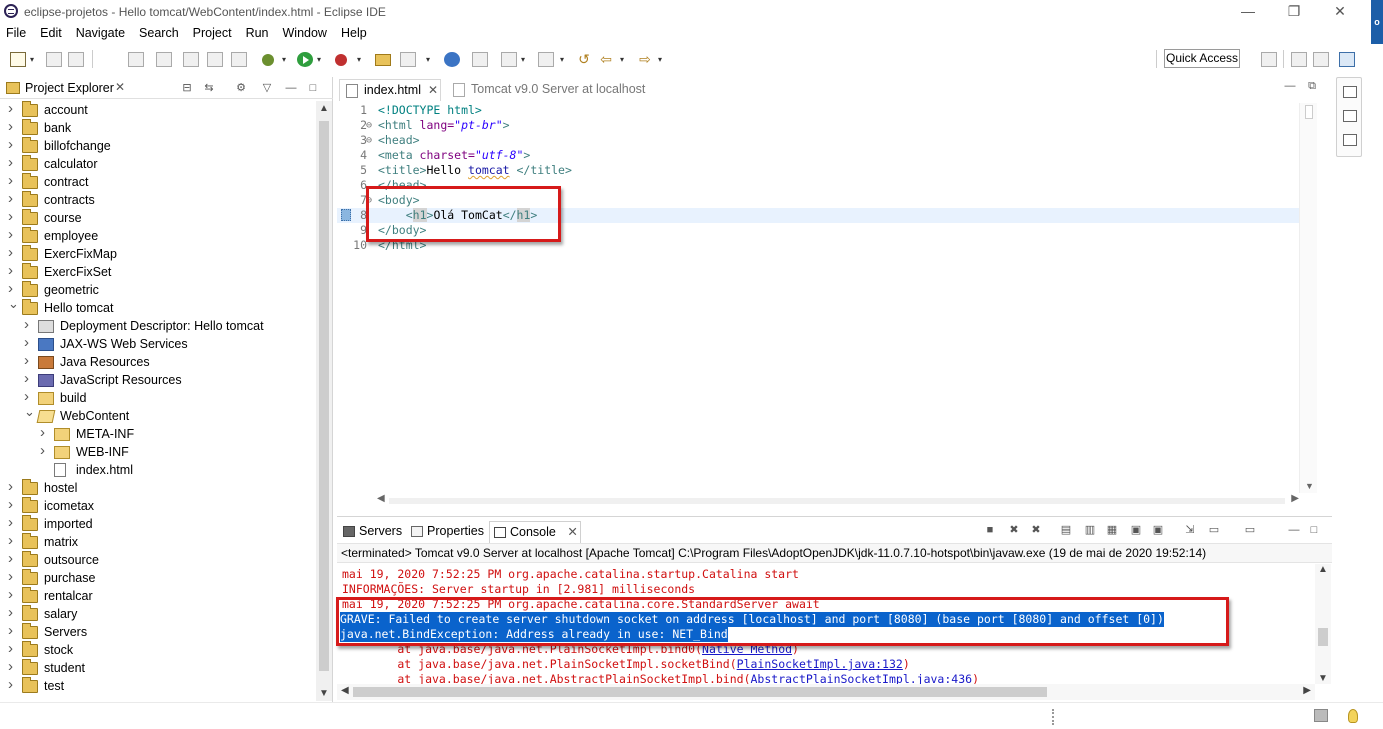  I want to click on tree-item: › salary, so click(158, 613).